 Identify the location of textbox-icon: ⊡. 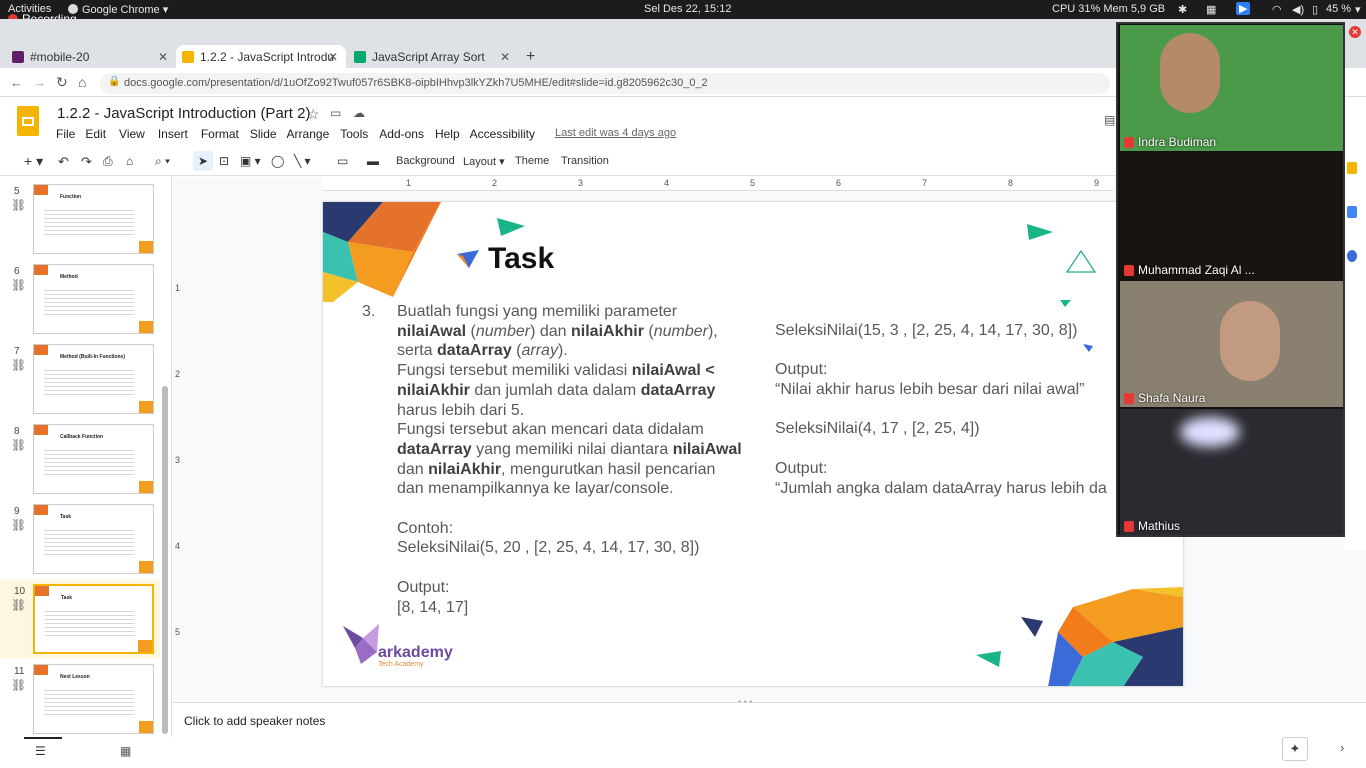
(224, 161).